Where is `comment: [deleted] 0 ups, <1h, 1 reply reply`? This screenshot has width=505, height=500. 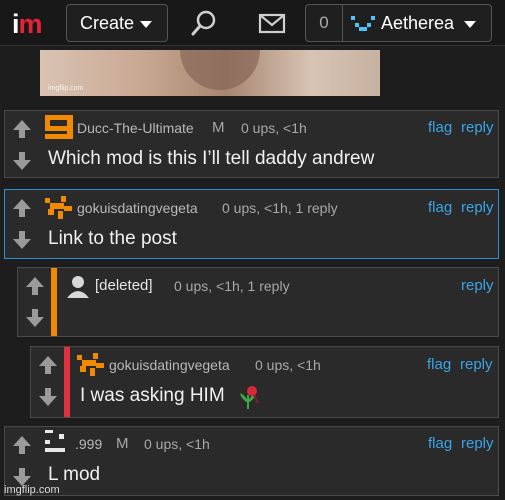 comment: [deleted] 0 ups, <1h, 1 reply reply is located at coordinates (258, 302).